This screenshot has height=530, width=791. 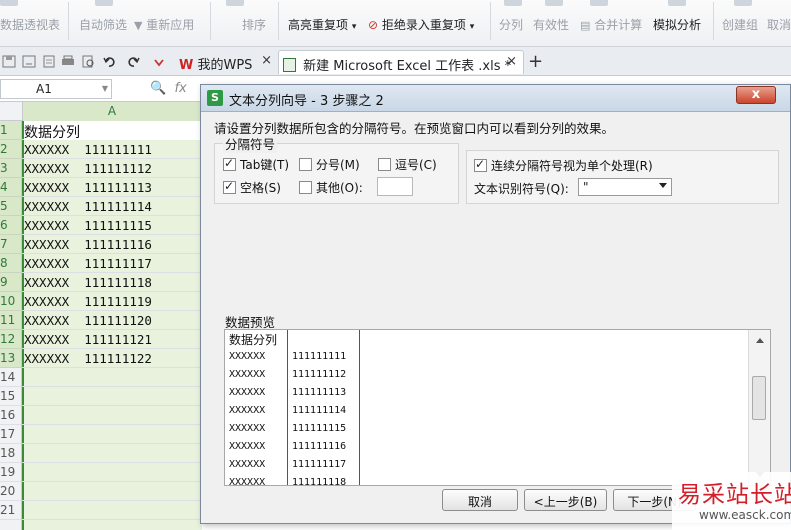 I want to click on text-qualifier-select: ", so click(x=625, y=187).